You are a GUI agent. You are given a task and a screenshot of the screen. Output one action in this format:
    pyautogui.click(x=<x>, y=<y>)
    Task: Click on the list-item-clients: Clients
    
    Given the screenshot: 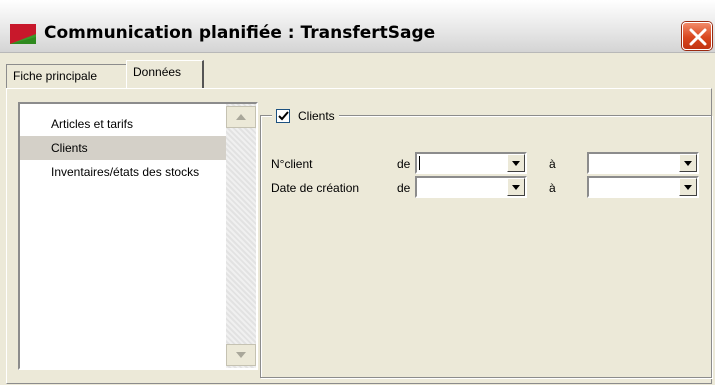 What is the action you would take?
    pyautogui.click(x=123, y=148)
    